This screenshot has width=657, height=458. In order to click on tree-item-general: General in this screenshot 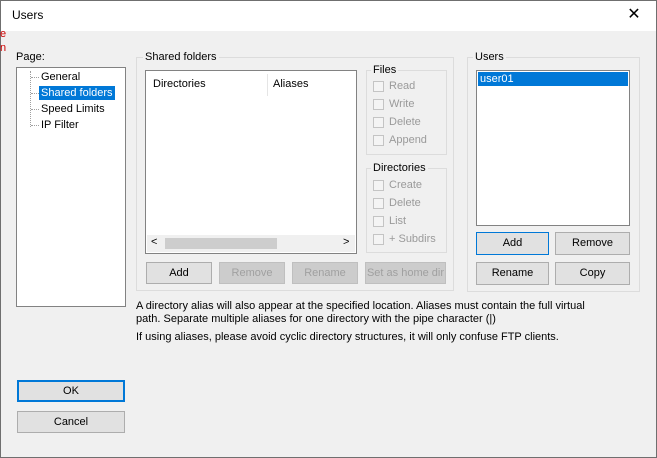, I will do `click(60, 77)`.